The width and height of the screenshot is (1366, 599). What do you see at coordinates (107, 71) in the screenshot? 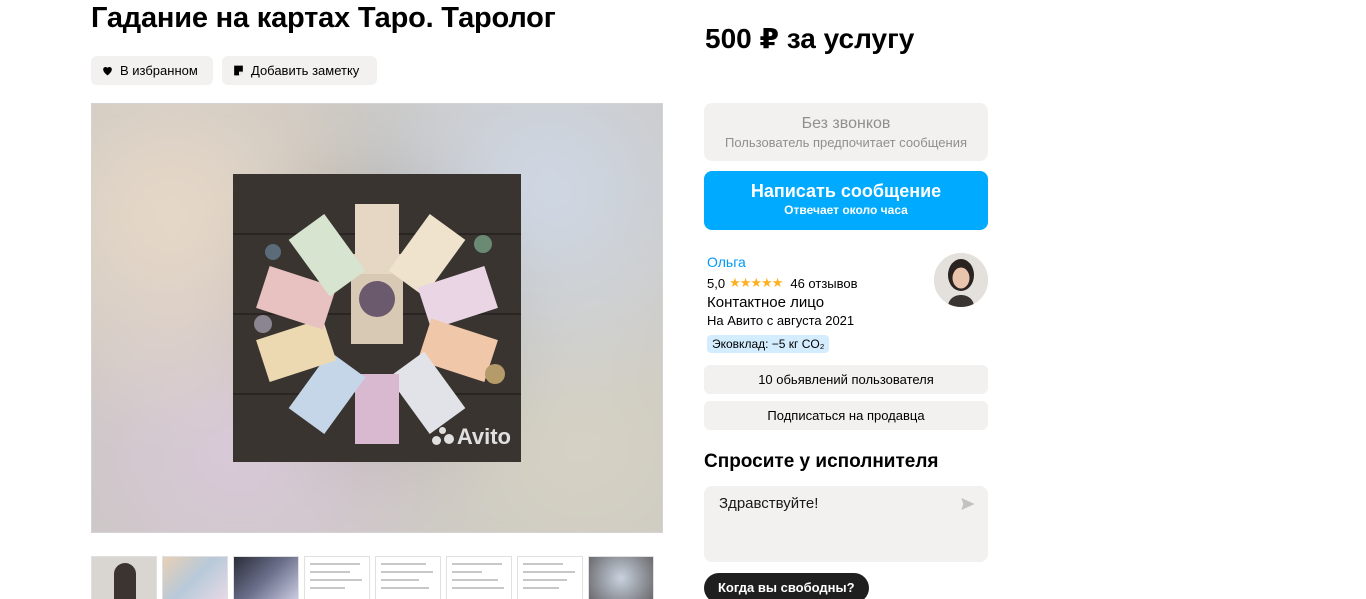
I see `heart-icon` at bounding box center [107, 71].